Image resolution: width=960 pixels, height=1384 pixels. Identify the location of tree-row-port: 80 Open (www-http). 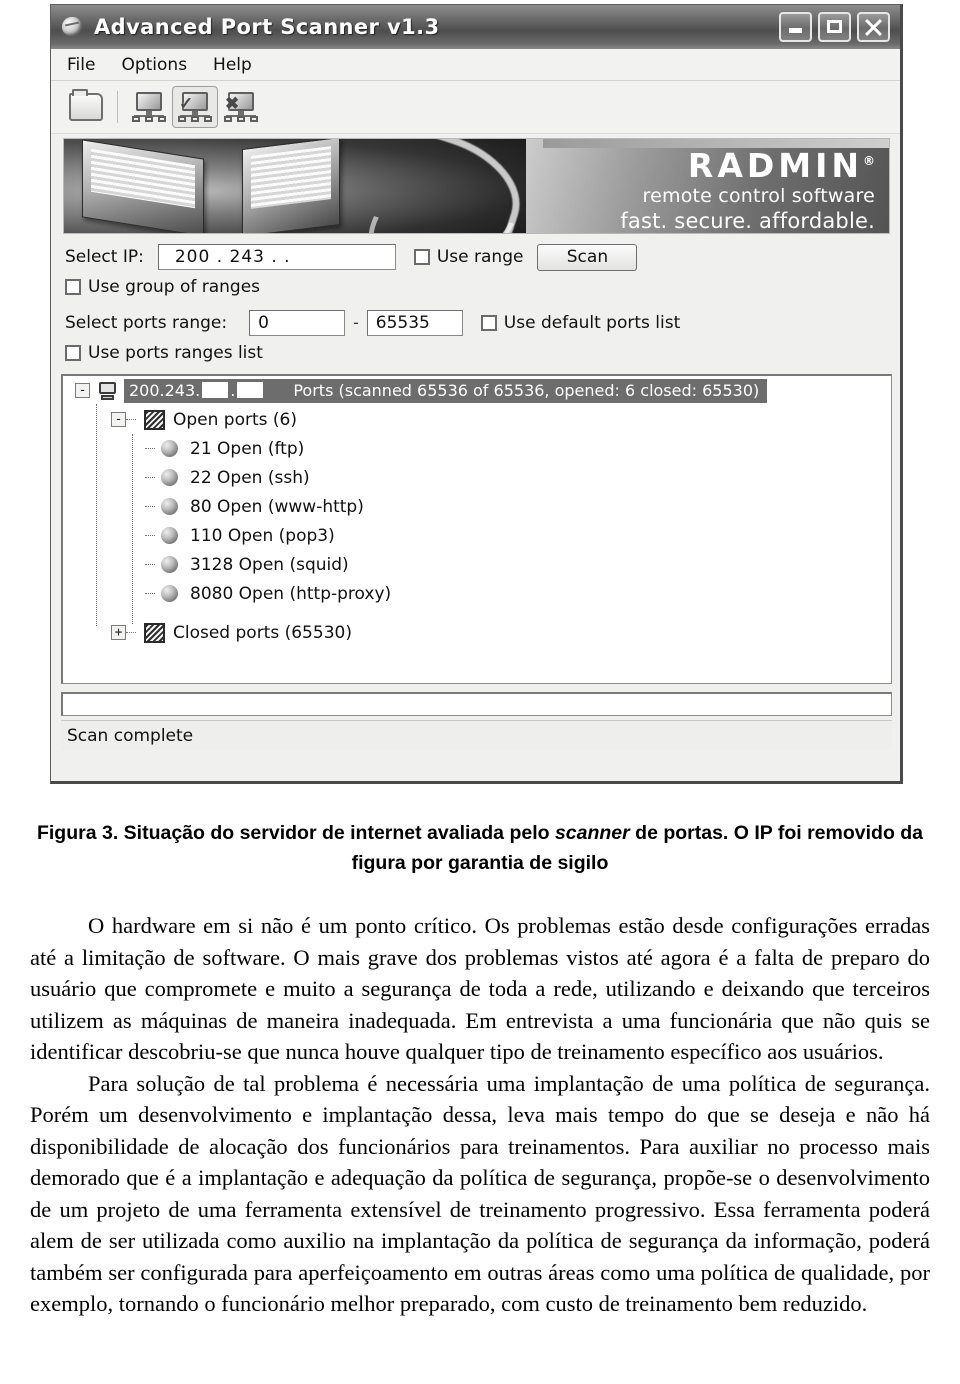
(477, 506).